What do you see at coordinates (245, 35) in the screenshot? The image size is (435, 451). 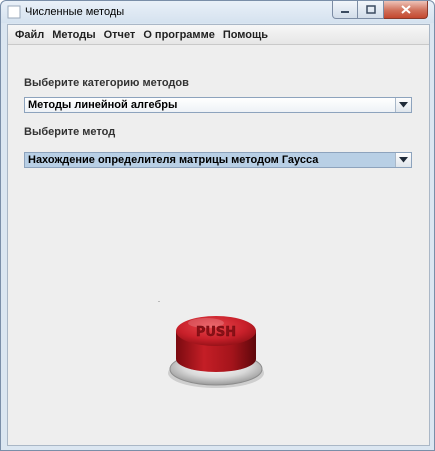 I see `menu-help: Помощь` at bounding box center [245, 35].